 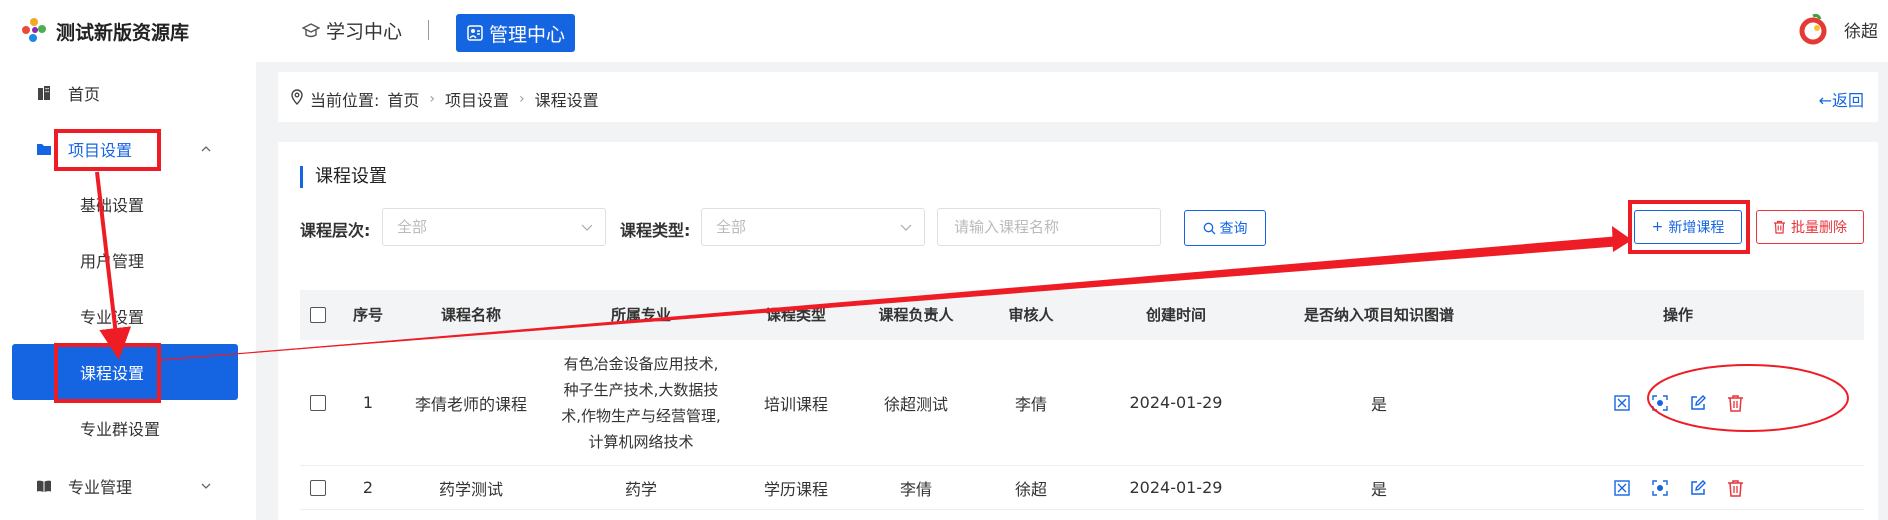 What do you see at coordinates (1082, 488) in the screenshot?
I see `table-row: 2 药学测试 药学 学历课程 李倩 徐超 2024-01-29 是` at bounding box center [1082, 488].